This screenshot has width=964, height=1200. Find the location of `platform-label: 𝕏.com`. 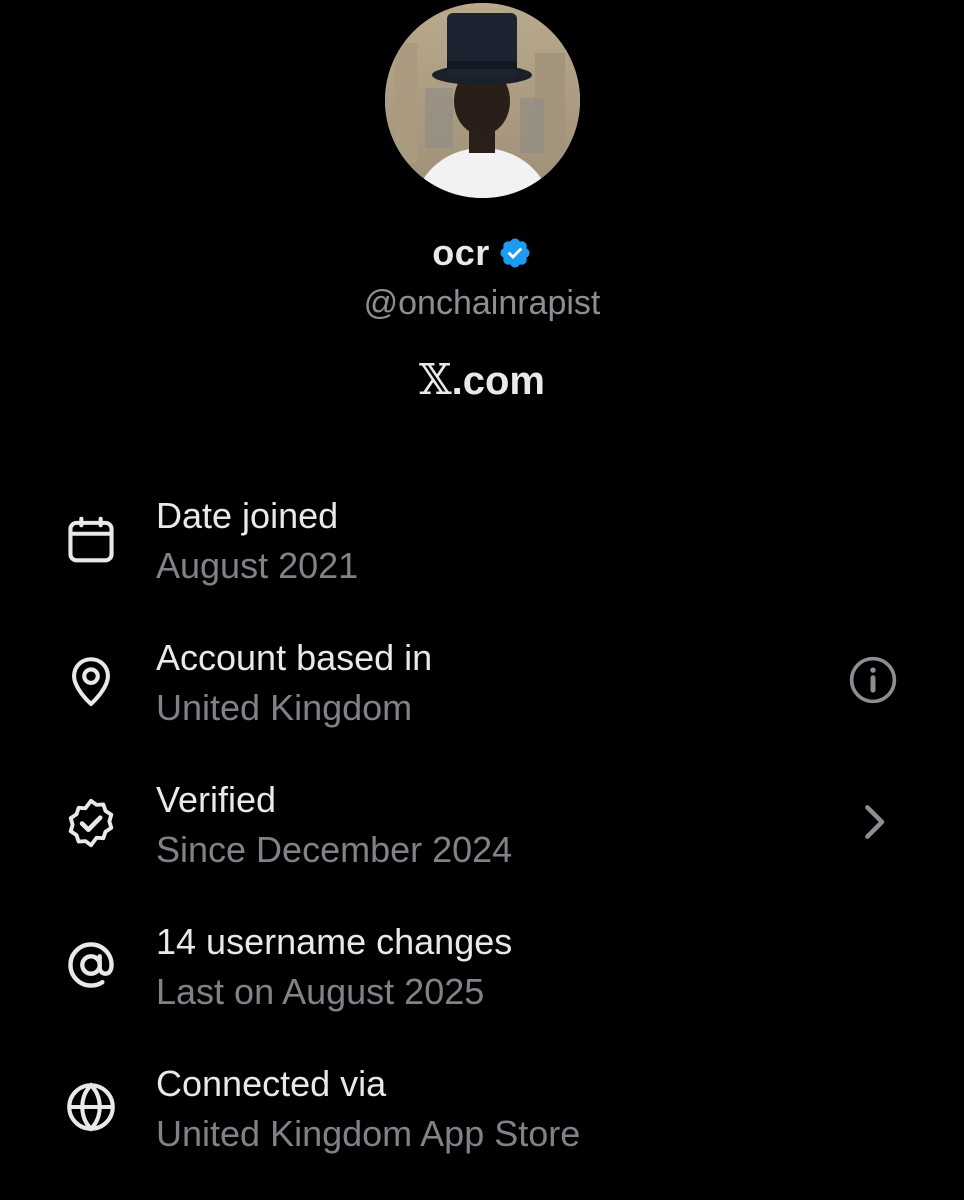

platform-label: 𝕏.com is located at coordinates (482, 379).